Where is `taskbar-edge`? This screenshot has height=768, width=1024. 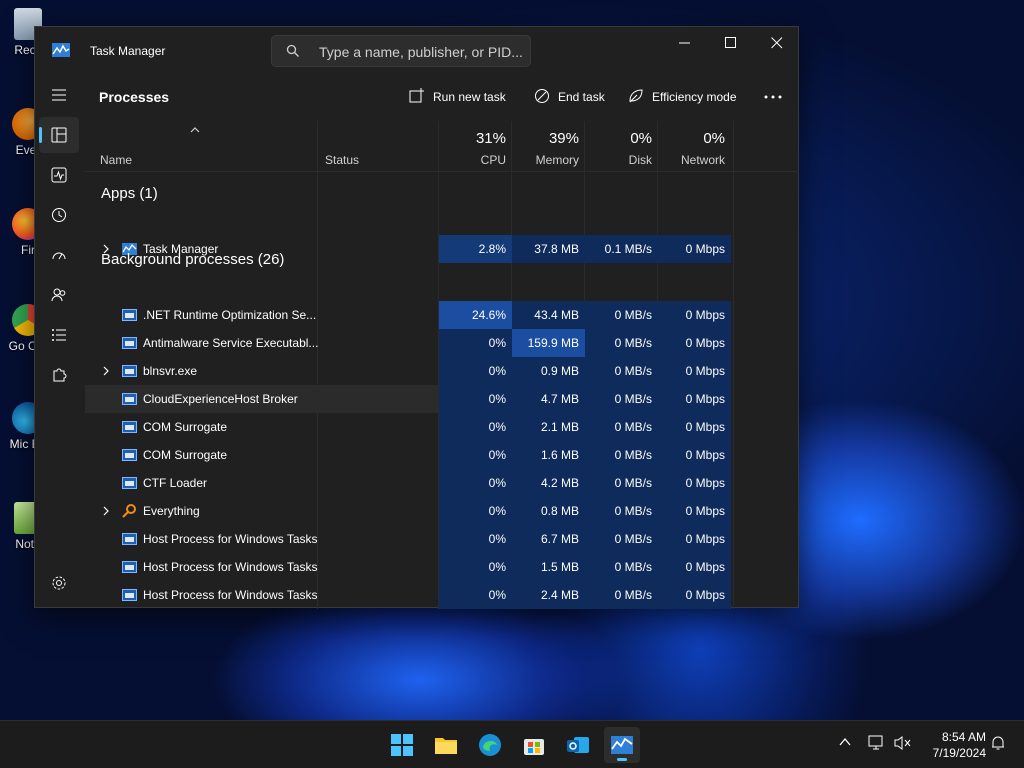
taskbar-edge is located at coordinates (490, 745).